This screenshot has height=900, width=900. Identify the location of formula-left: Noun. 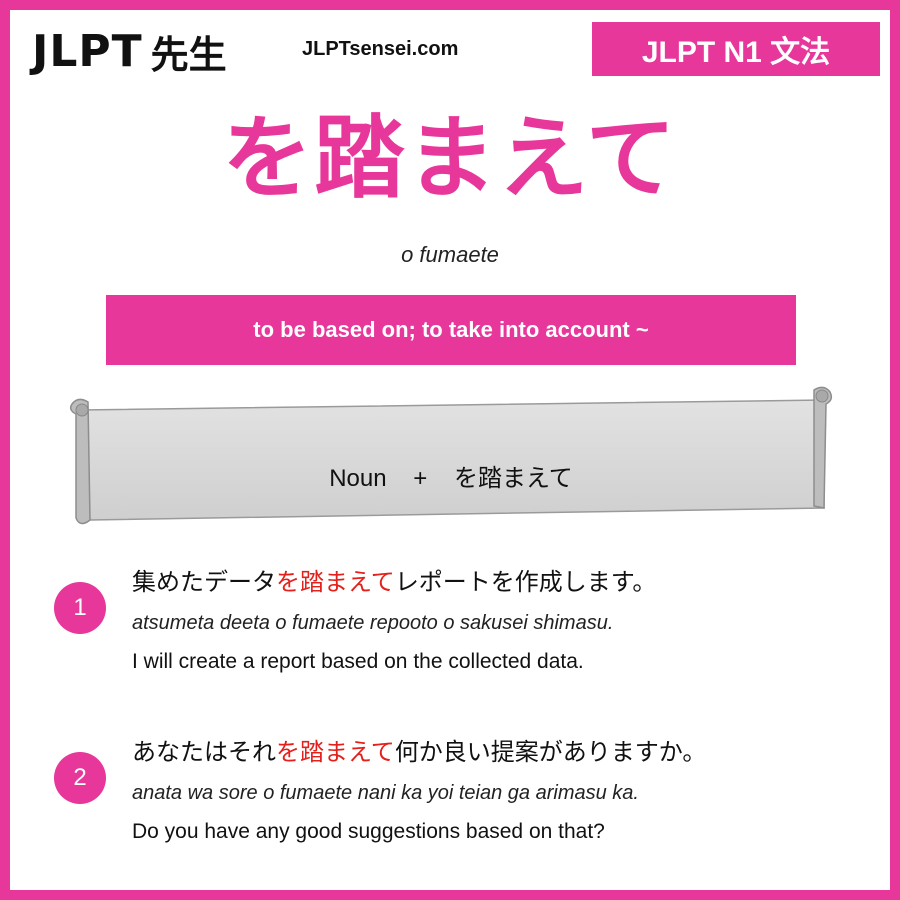
(358, 478).